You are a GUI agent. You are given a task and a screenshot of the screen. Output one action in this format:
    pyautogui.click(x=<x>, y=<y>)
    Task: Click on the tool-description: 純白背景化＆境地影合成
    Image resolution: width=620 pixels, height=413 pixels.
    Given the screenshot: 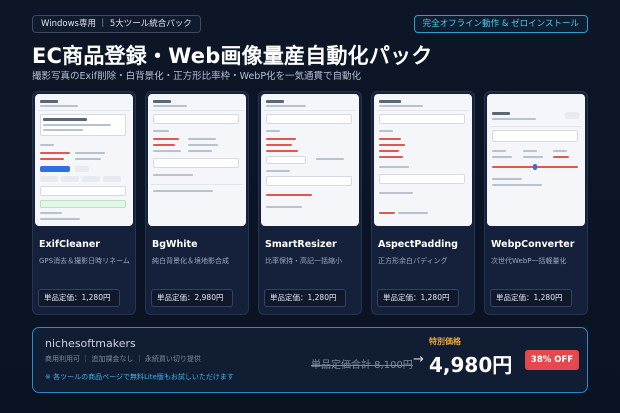 What is the action you would take?
    pyautogui.click(x=190, y=261)
    